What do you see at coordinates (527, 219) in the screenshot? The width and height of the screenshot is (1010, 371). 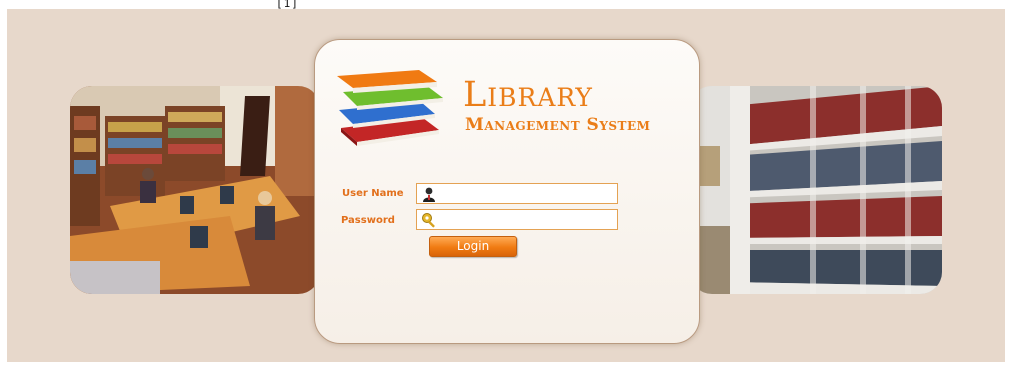 I see `password-input` at bounding box center [527, 219].